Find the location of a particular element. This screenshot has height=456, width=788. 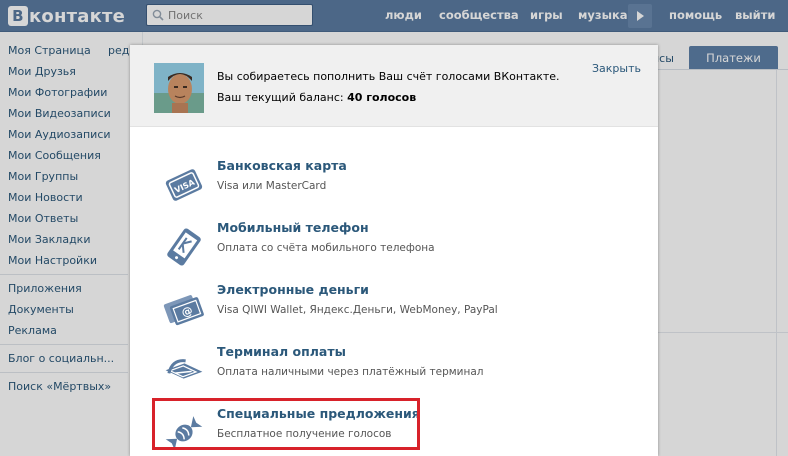

highlight-box is located at coordinates (286, 424).